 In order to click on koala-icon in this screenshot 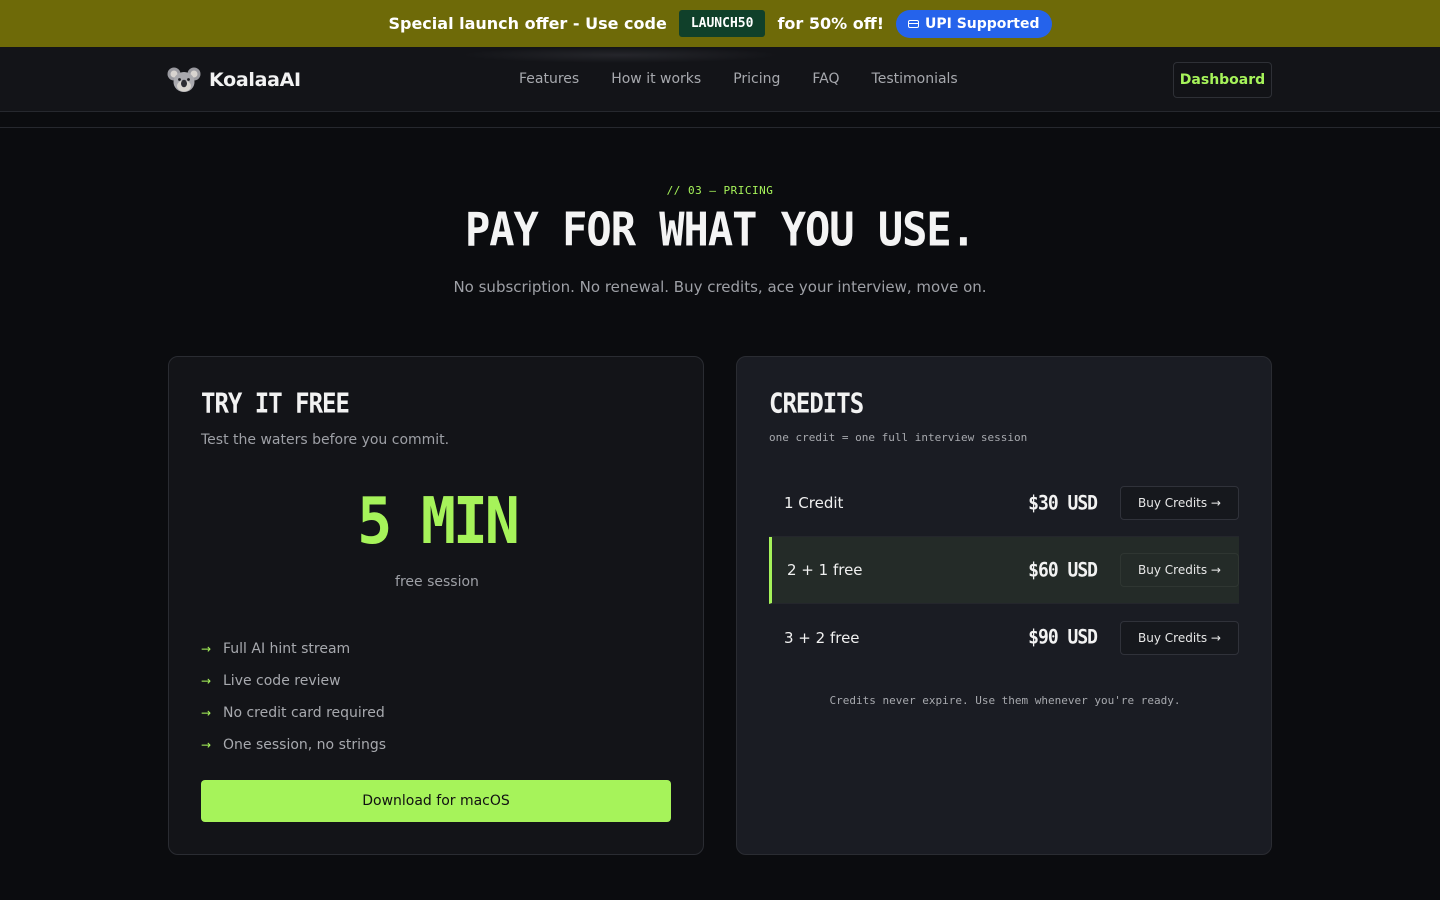, I will do `click(184, 79)`.